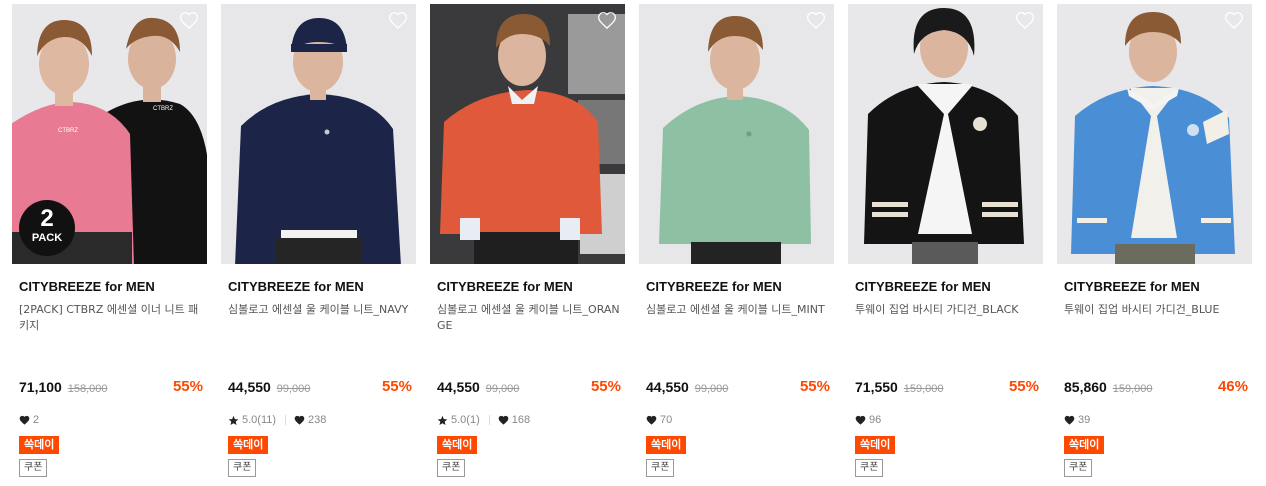 The width and height of the screenshot is (1266, 486). What do you see at coordinates (1232, 386) in the screenshot?
I see `discount-rate: 46%` at bounding box center [1232, 386].